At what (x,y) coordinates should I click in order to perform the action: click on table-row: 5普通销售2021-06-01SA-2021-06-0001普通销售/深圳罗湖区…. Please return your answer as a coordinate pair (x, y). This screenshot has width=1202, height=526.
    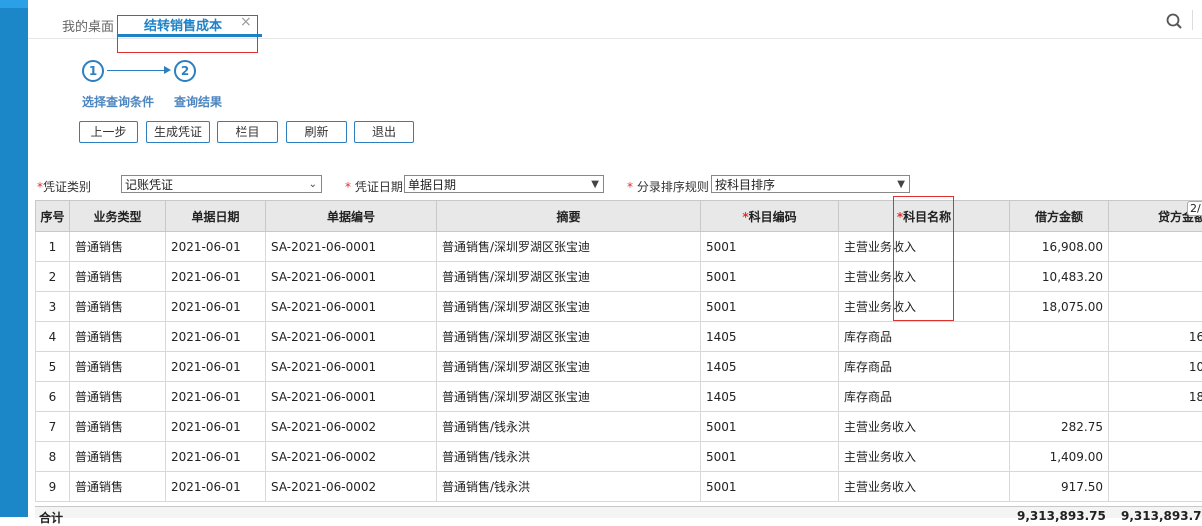
    Looking at the image, I should click on (619, 367).